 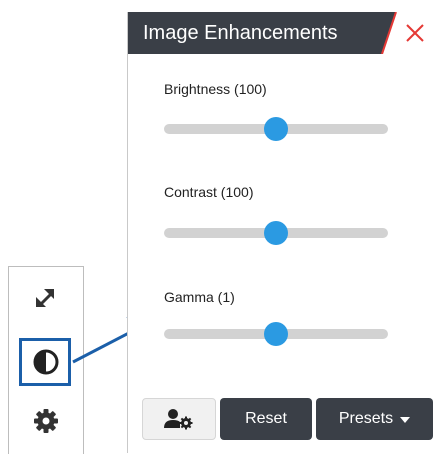 I want to click on brightness-track, so click(x=276, y=129).